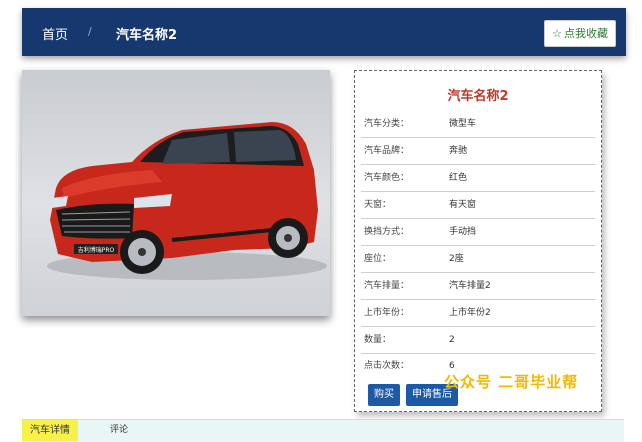 This screenshot has height=442, width=642. I want to click on favorite-button: ☆ 点我收藏, so click(580, 33).